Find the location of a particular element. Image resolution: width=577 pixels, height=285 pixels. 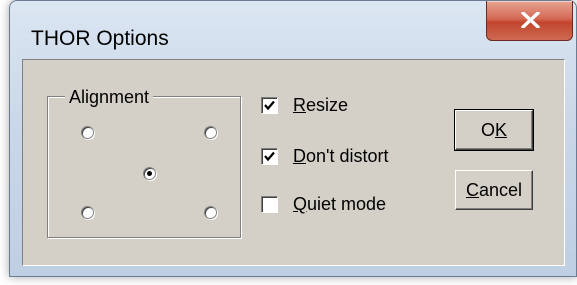

window-title: THOR Options is located at coordinates (100, 38).